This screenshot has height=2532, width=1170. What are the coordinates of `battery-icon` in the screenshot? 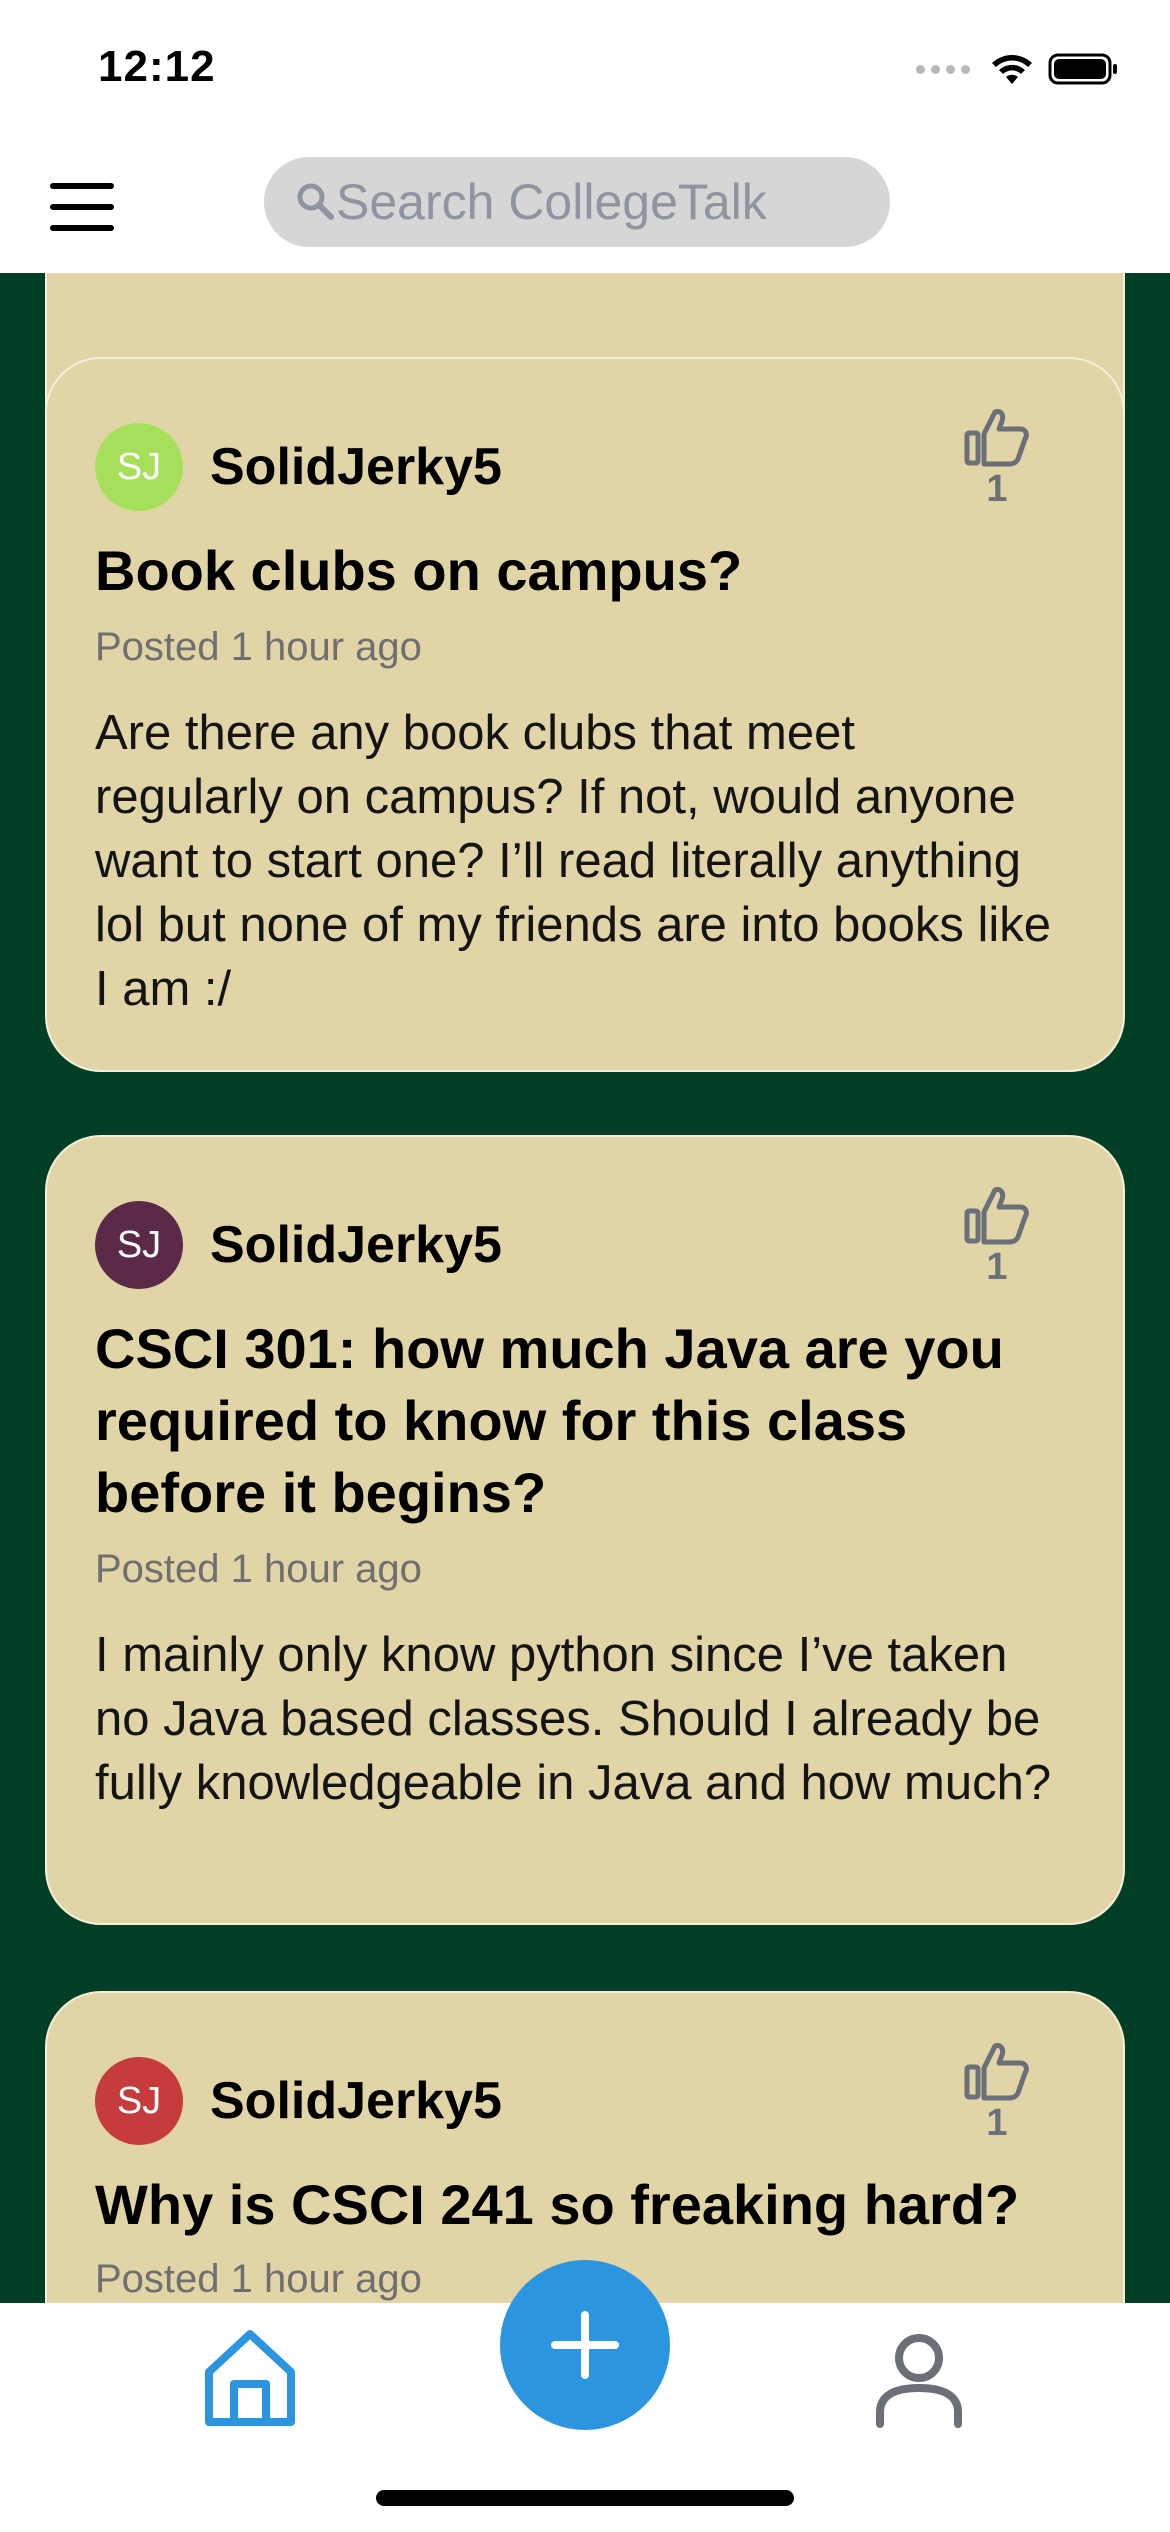 It's located at (1082, 69).